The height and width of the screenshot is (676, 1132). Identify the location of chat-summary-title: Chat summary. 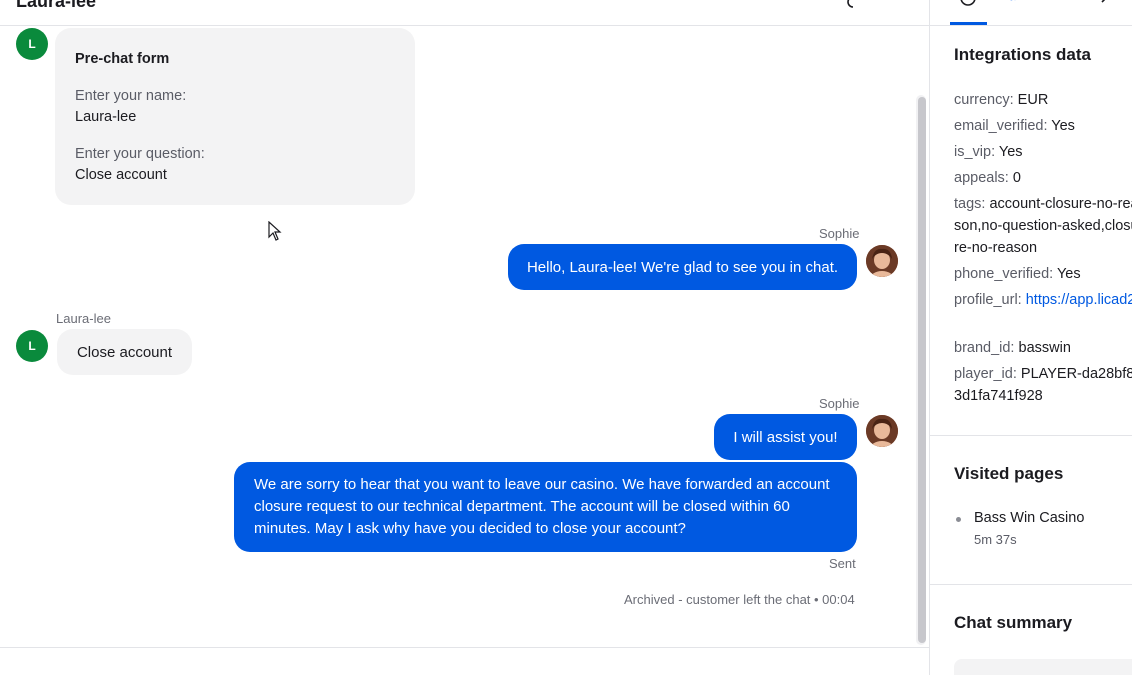
(1013, 622).